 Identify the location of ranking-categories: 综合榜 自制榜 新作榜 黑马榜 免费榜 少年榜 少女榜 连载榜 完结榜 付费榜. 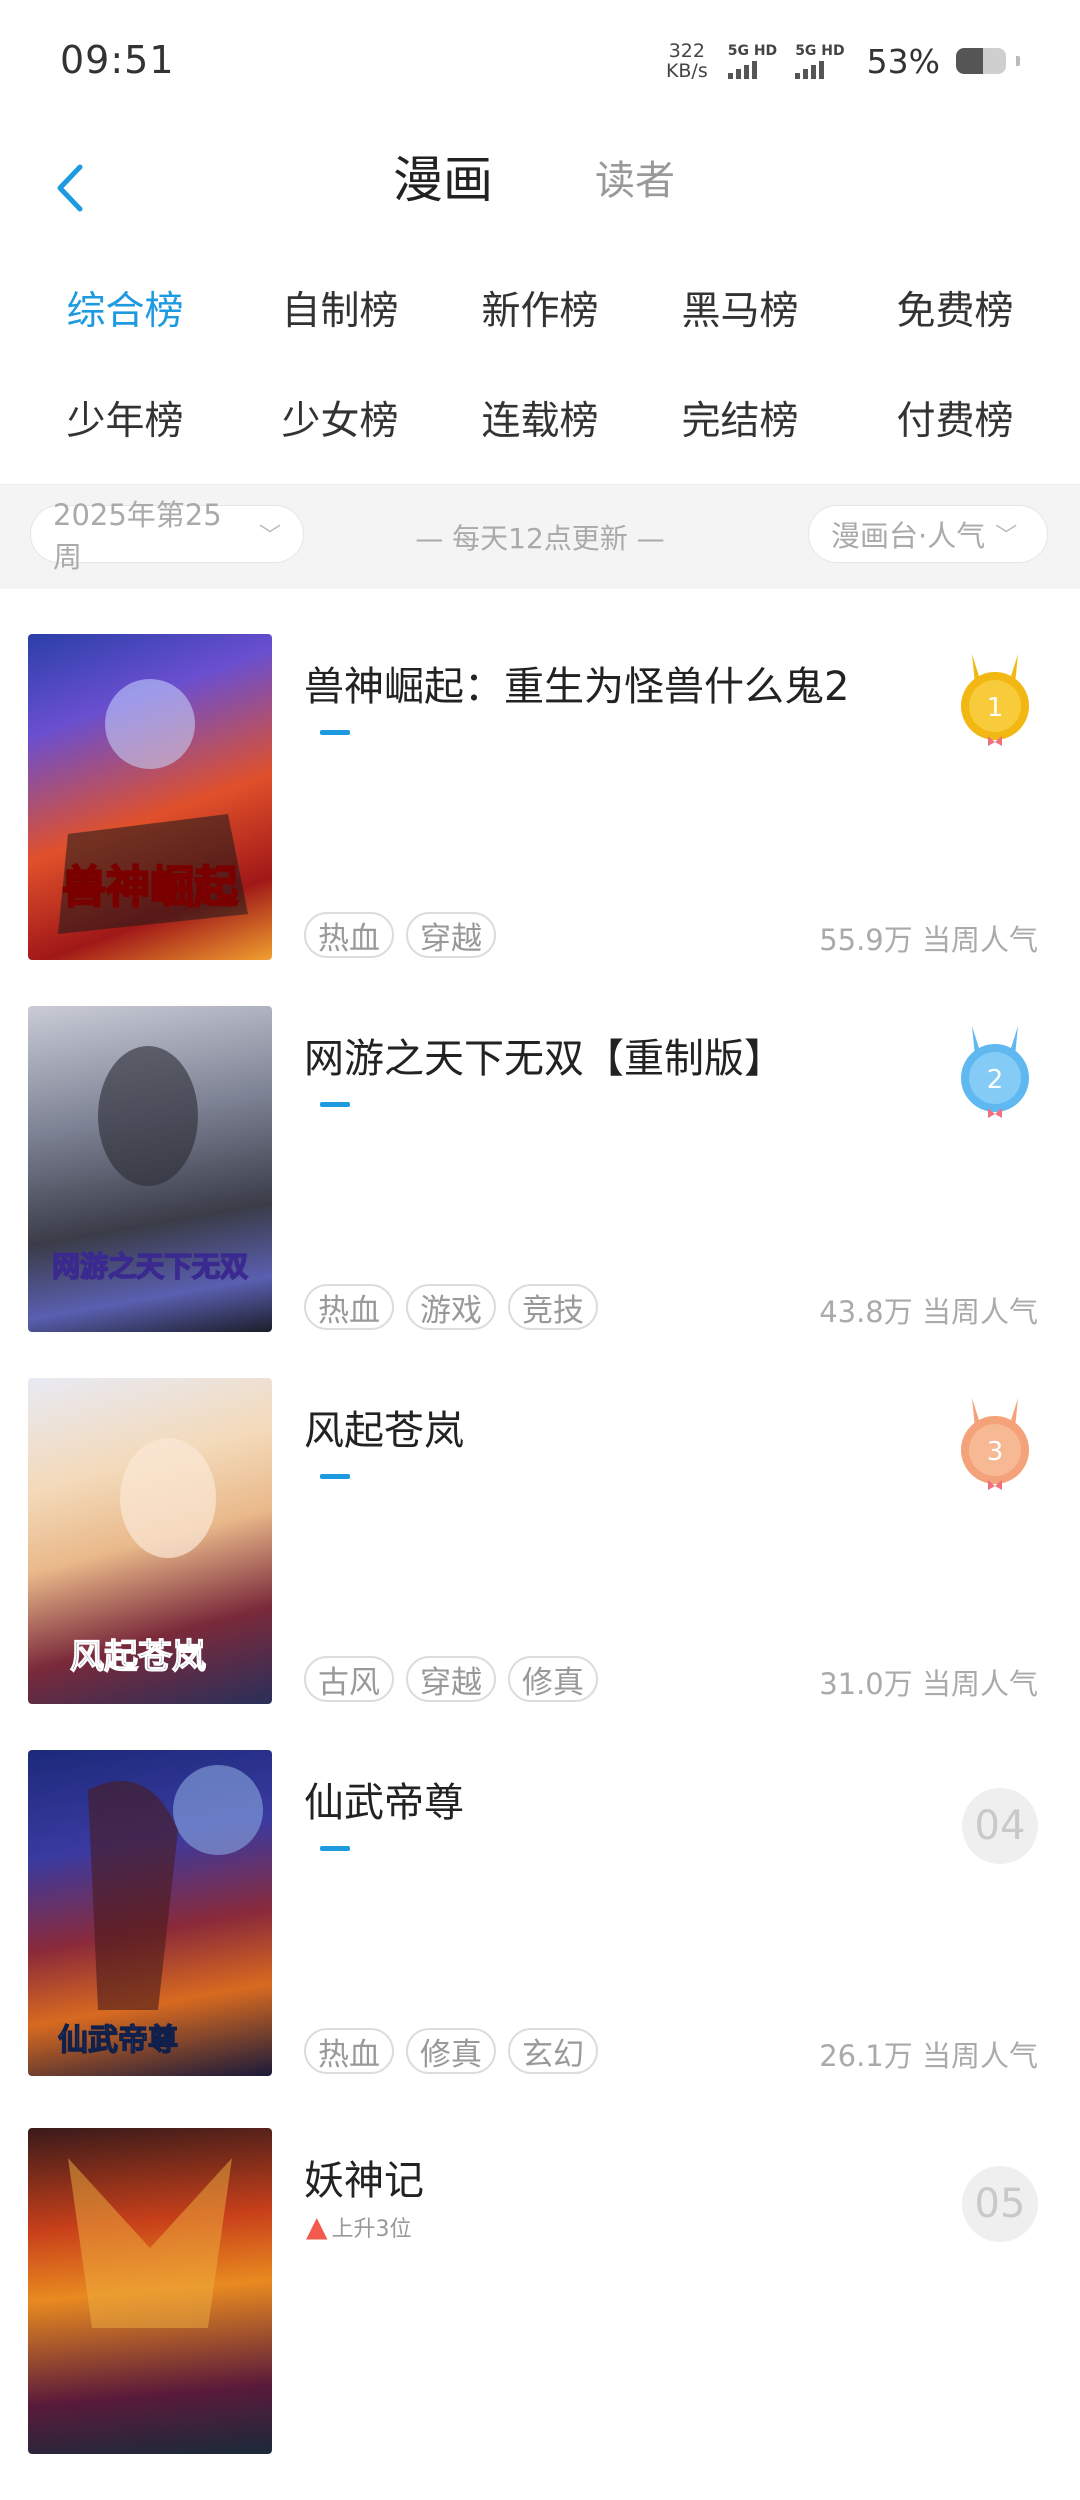
(540, 365).